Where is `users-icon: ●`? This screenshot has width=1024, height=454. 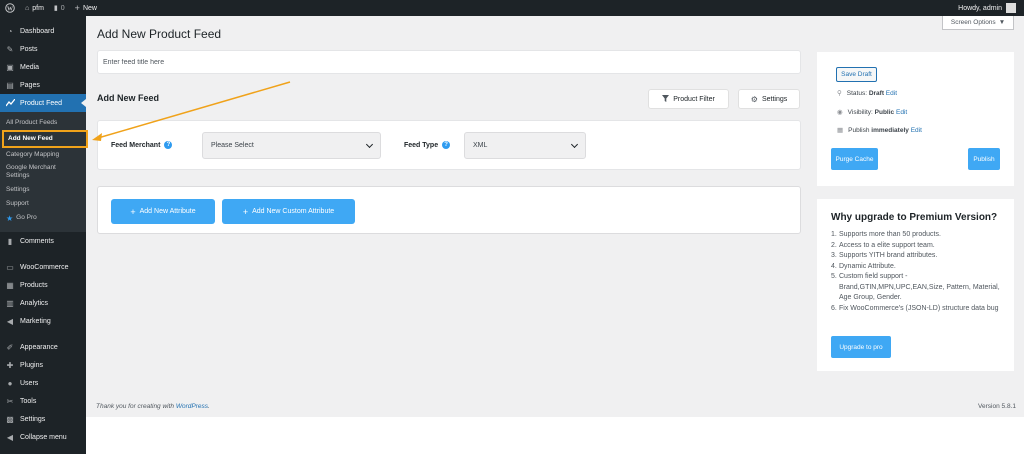
users-icon: ● is located at coordinates (10, 383).